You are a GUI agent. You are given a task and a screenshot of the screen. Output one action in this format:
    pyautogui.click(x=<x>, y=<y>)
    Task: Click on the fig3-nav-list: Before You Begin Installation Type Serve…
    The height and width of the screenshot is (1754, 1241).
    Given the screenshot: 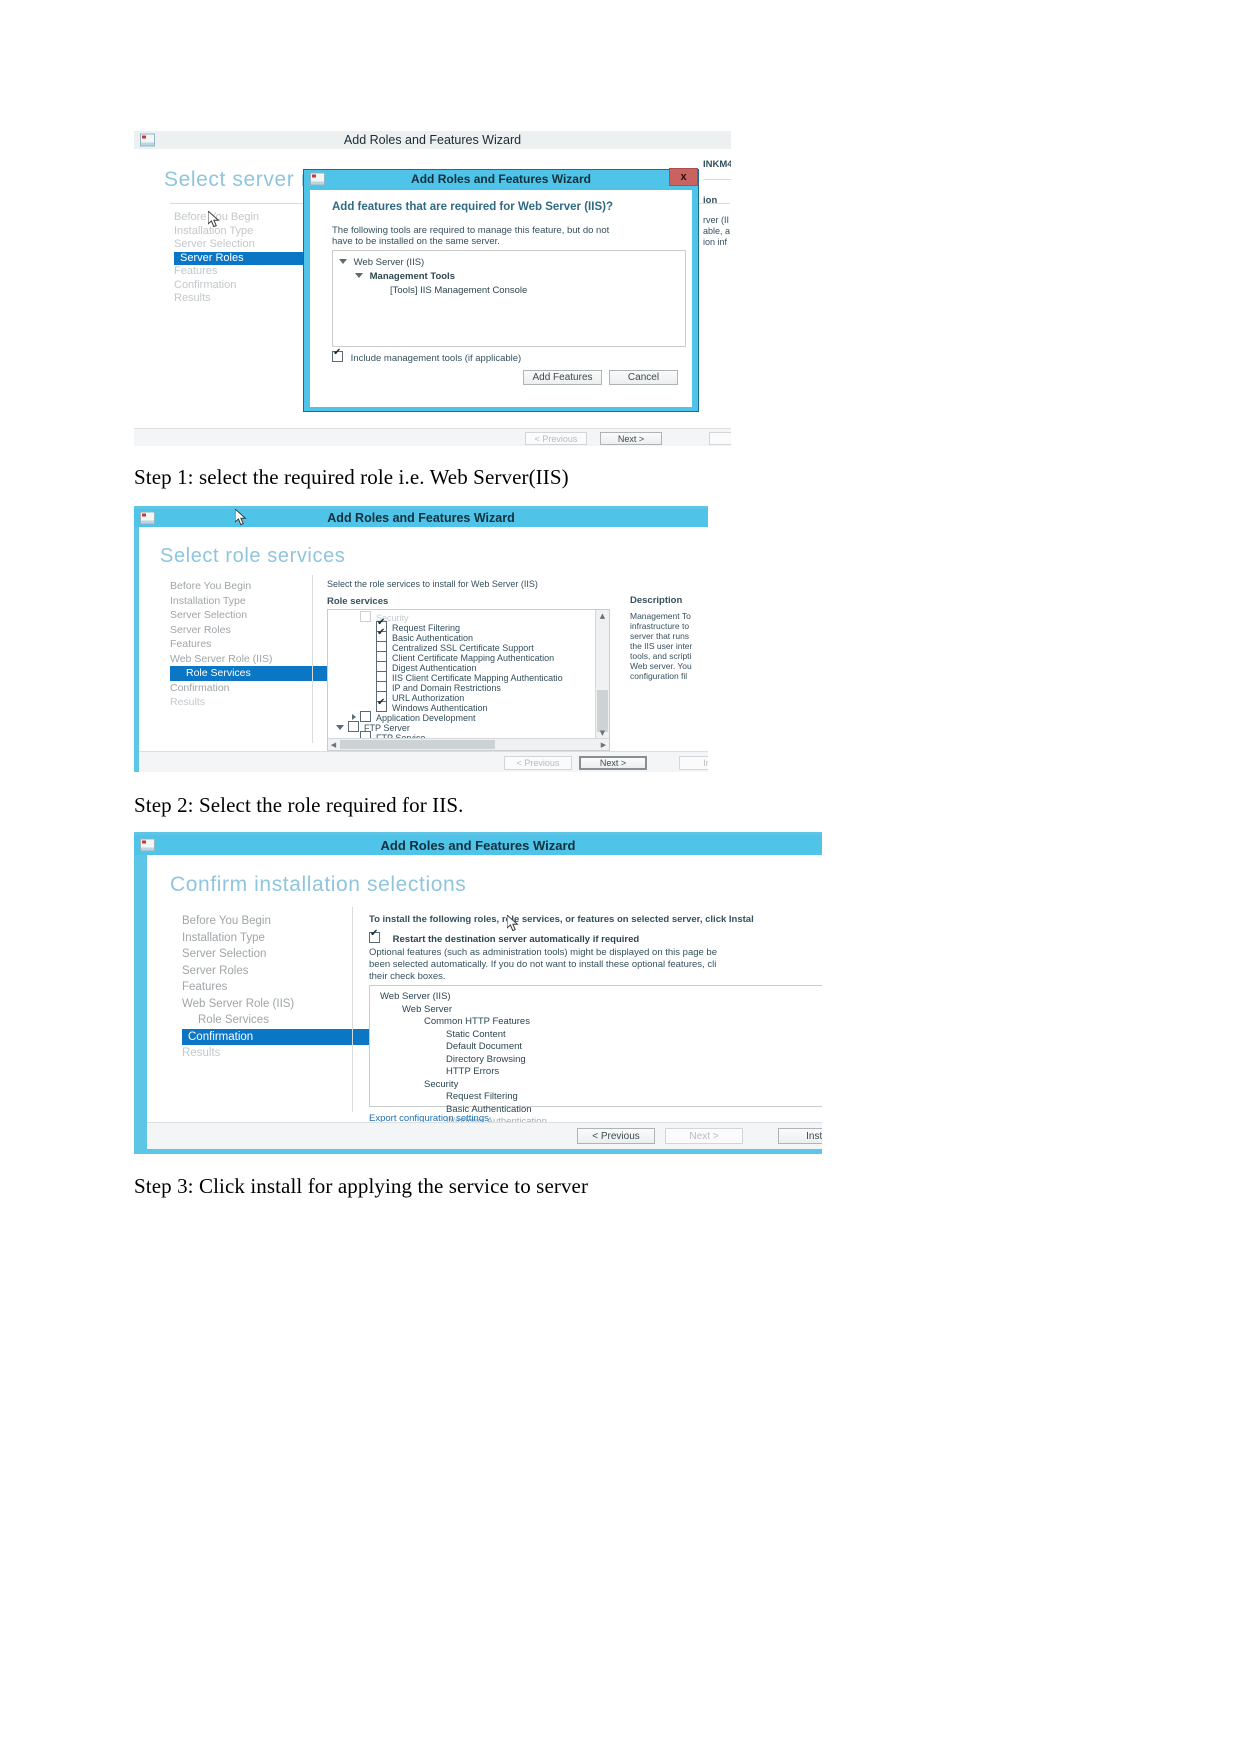 What is the action you would take?
    pyautogui.click(x=277, y=987)
    